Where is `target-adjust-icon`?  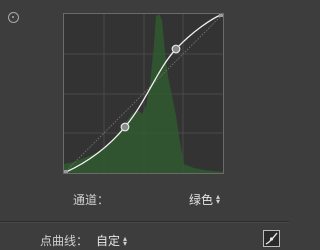
target-adjust-icon is located at coordinates (13, 17).